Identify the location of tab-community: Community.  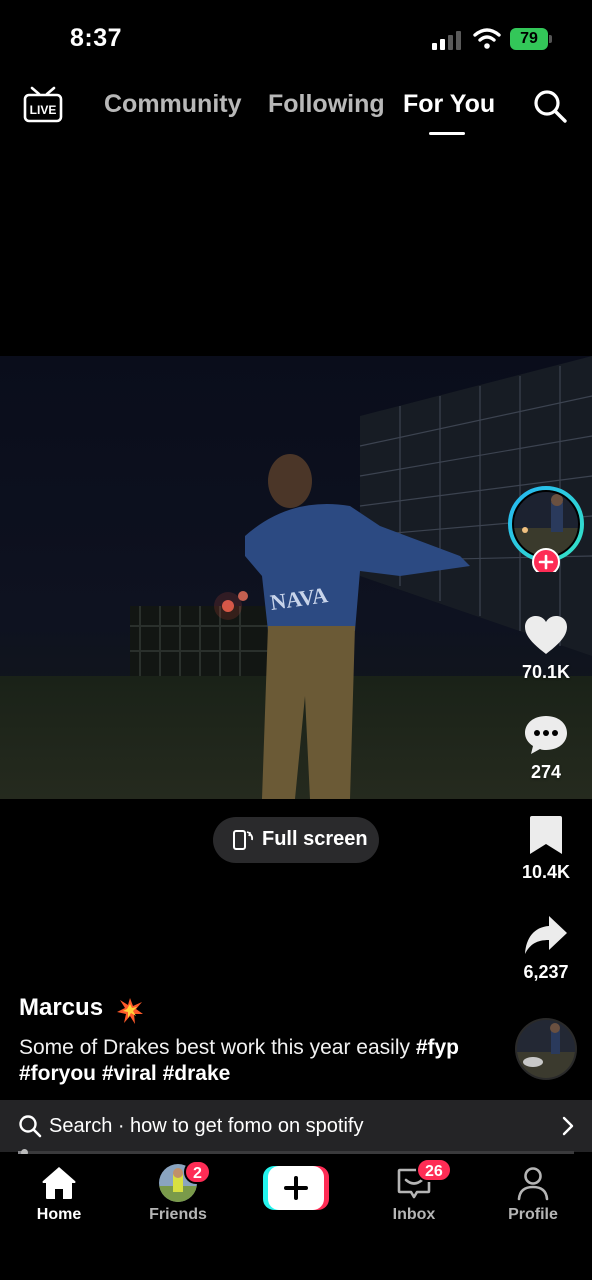
(173, 104).